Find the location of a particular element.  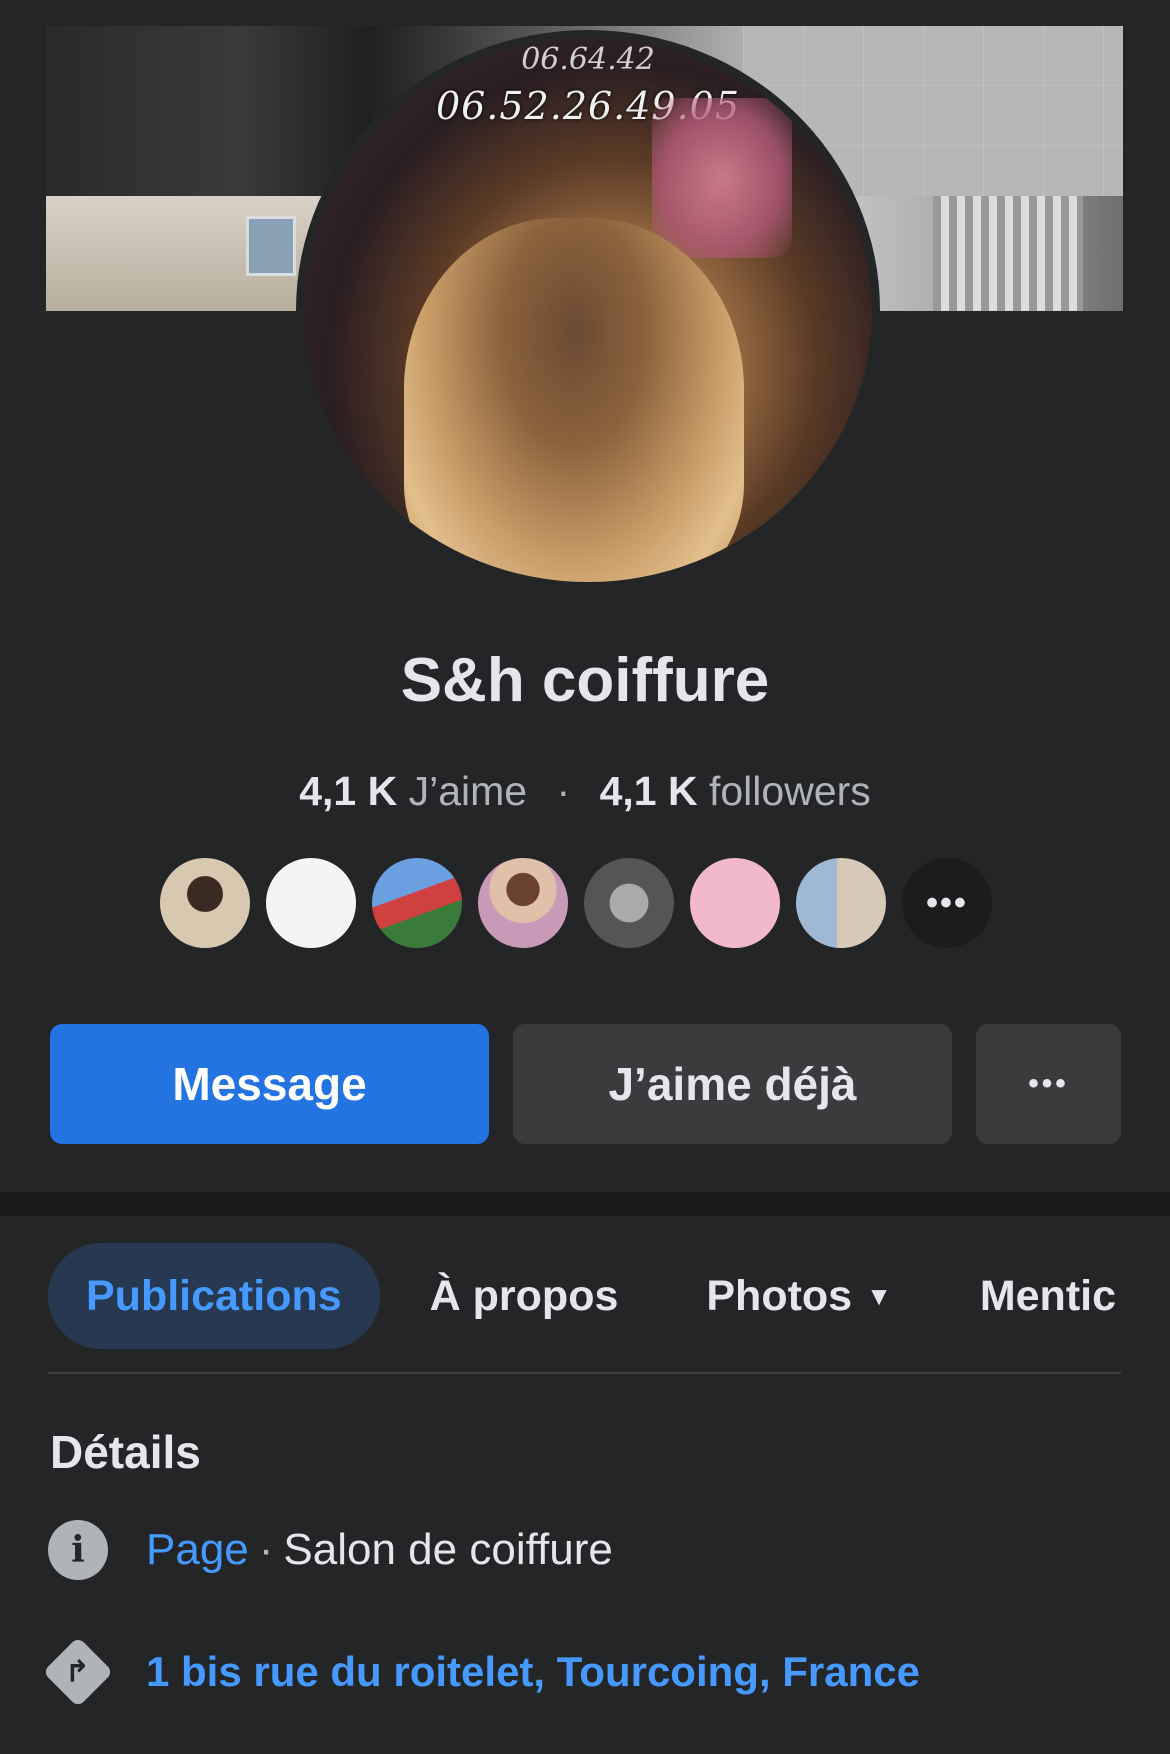

tab-publications: Publications is located at coordinates (214, 1296).